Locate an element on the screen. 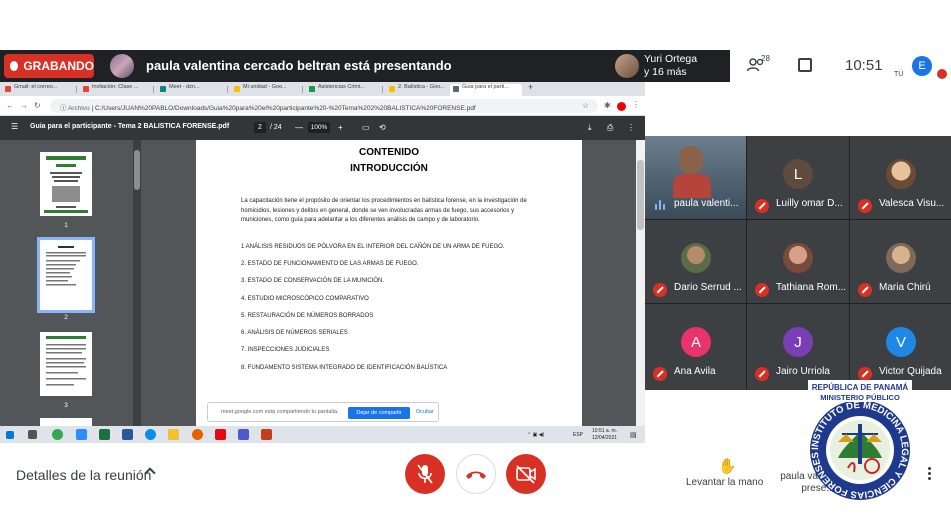 This screenshot has height=532, width=951. edge-icon is located at coordinates (150, 434).